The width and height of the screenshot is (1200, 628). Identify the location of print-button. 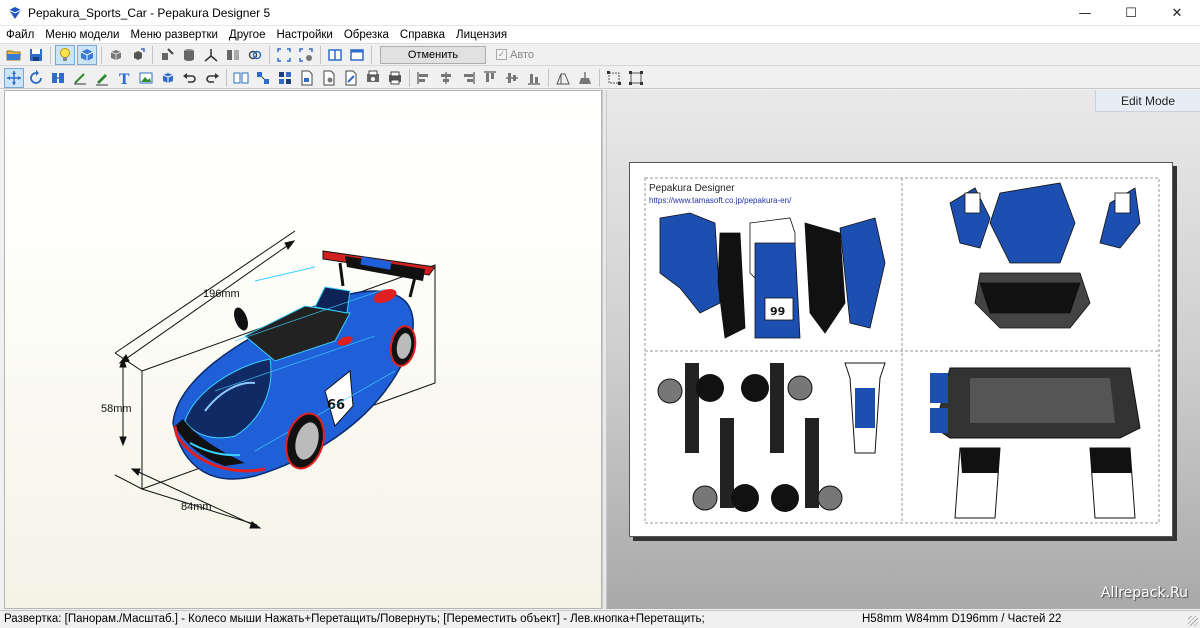
(395, 78).